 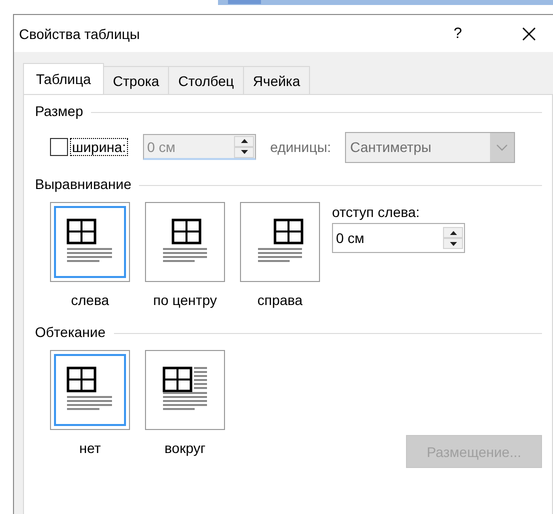 What do you see at coordinates (276, 80) in the screenshot?
I see `tab: Ячейка` at bounding box center [276, 80].